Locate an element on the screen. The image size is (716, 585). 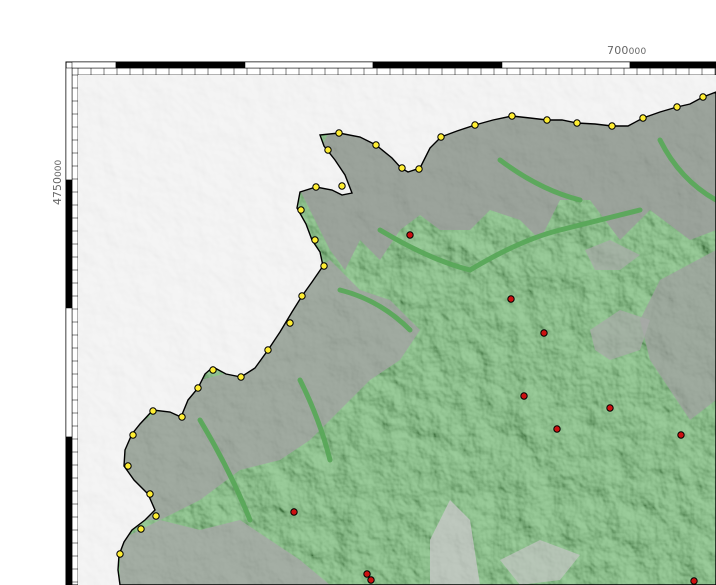
northing-grid-label: 4750000 is located at coordinates (57, 182).